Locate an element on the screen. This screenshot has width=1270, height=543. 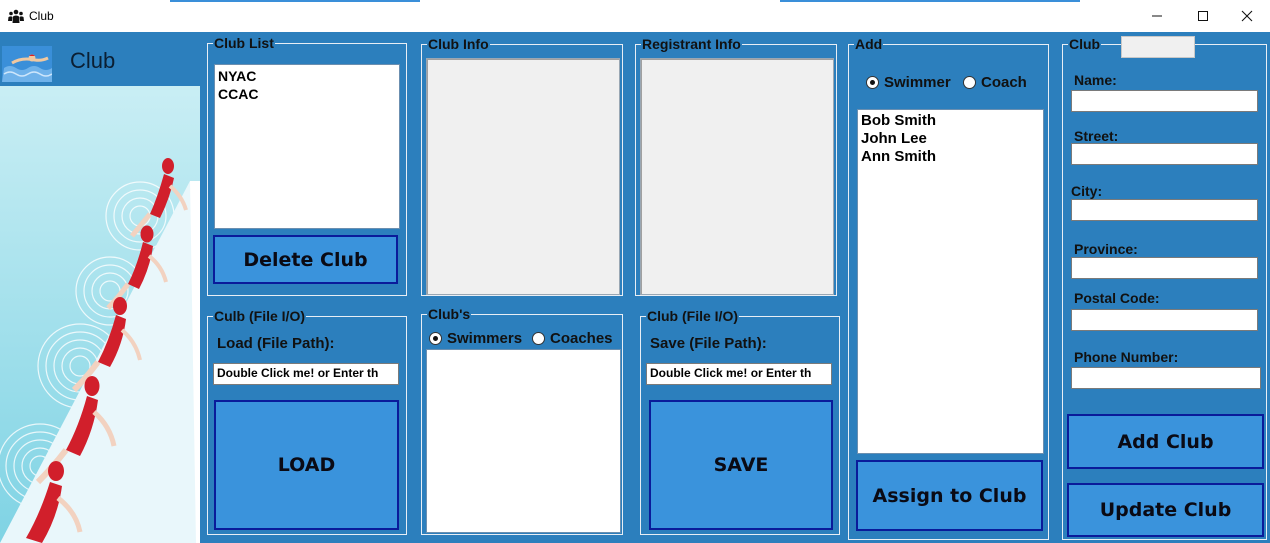
club-list-legend: Club List is located at coordinates (244, 43).